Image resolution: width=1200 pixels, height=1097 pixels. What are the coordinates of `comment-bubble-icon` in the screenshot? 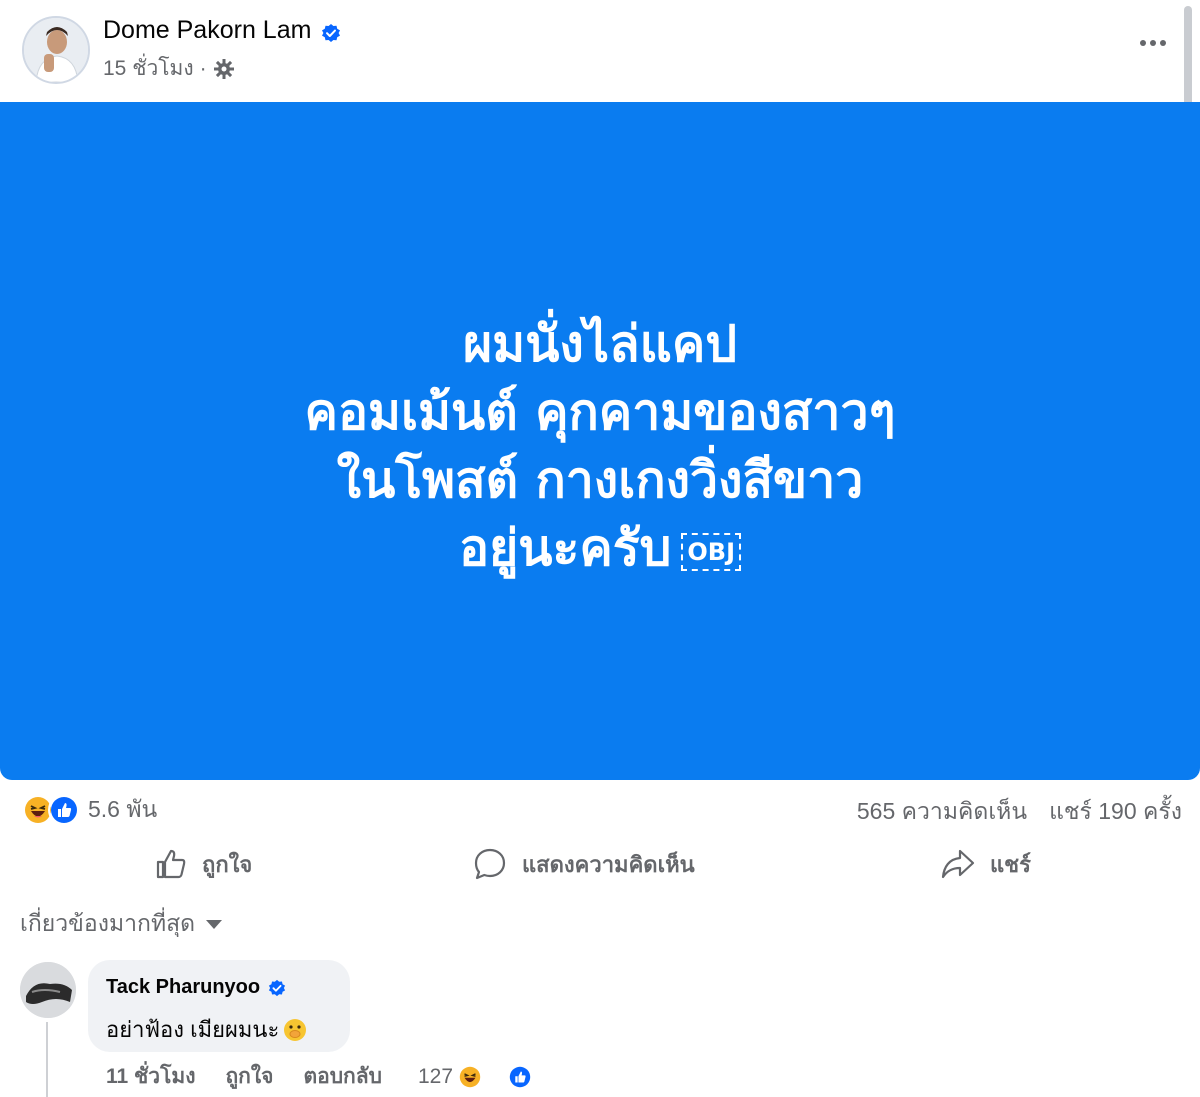 It's located at (490, 864).